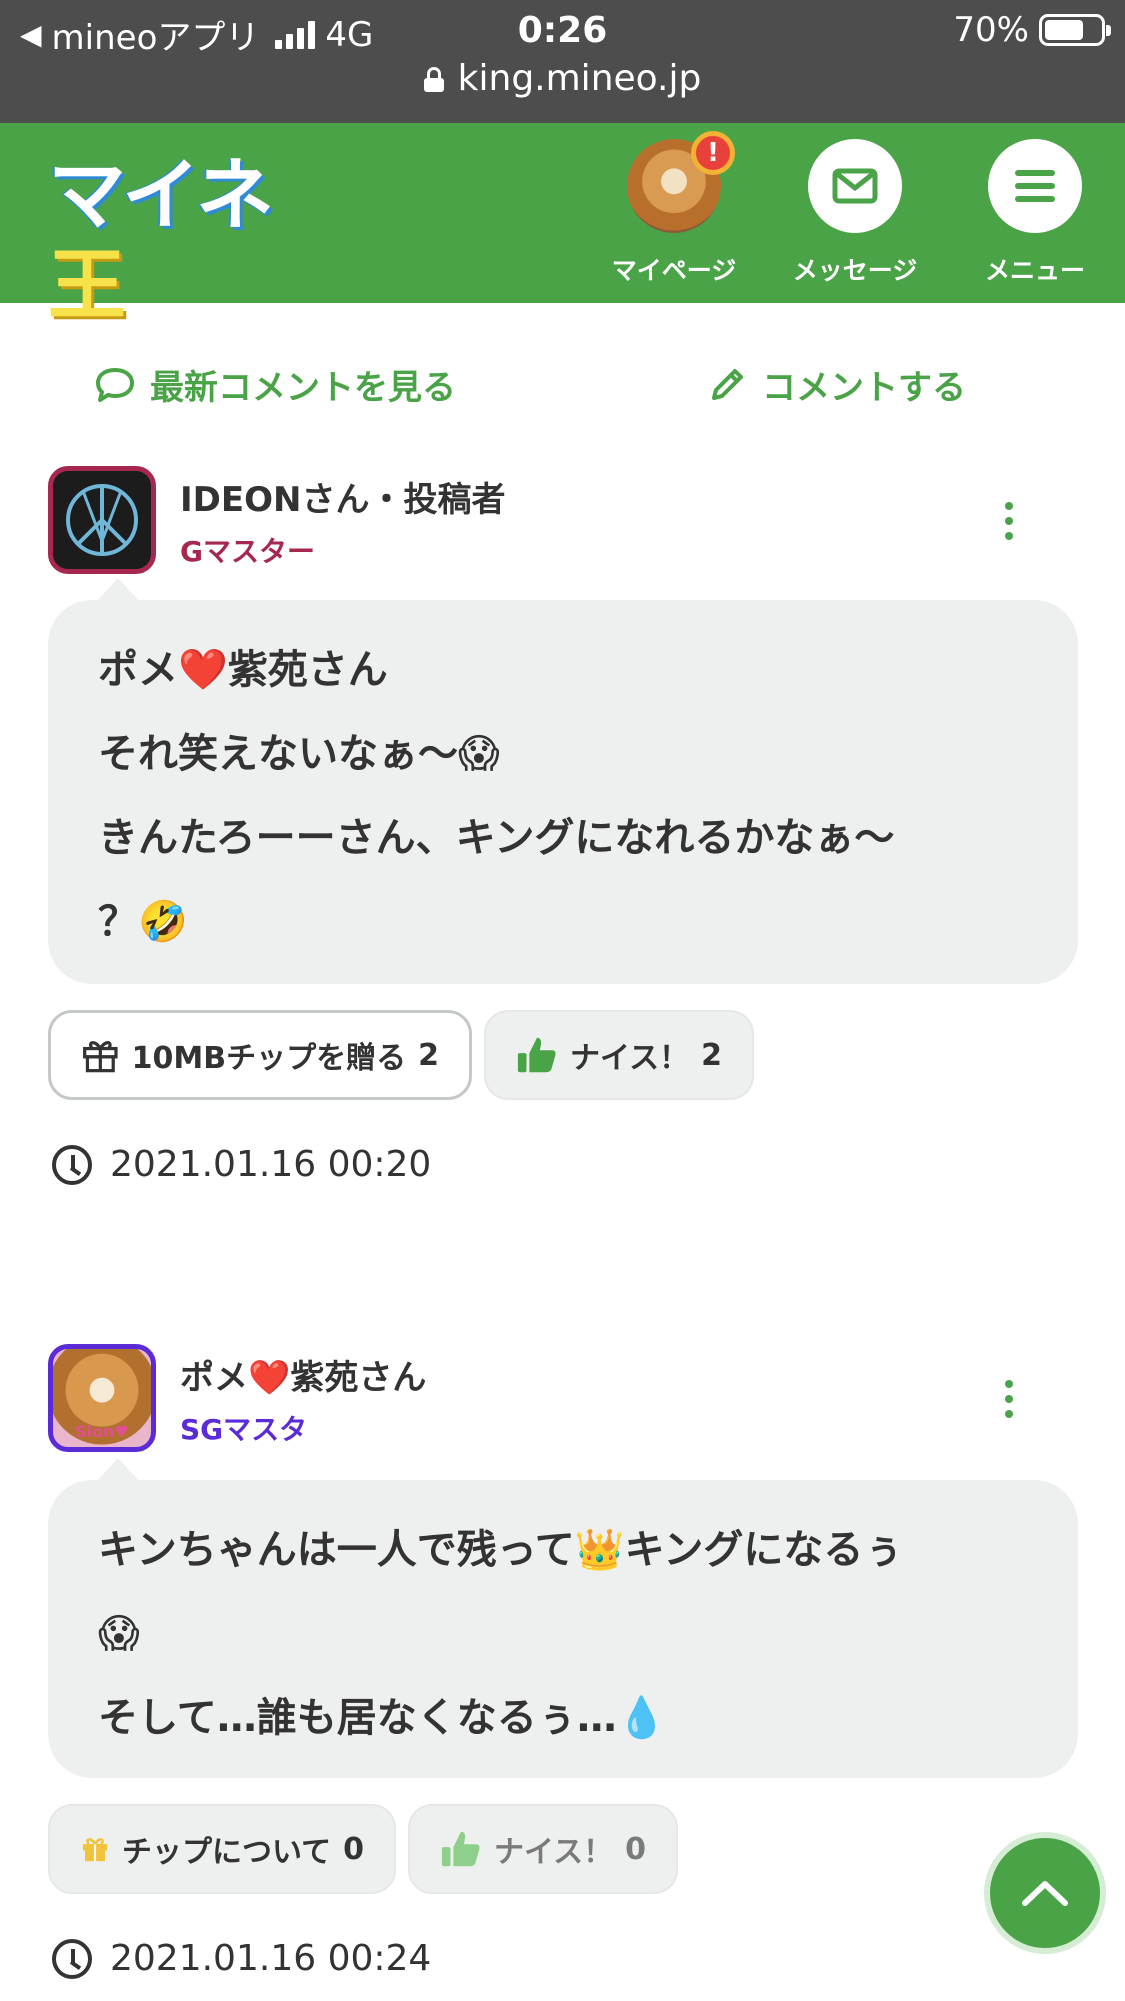 The width and height of the screenshot is (1125, 2001). I want to click on commenter-rank: SGマスタ, so click(244, 1429).